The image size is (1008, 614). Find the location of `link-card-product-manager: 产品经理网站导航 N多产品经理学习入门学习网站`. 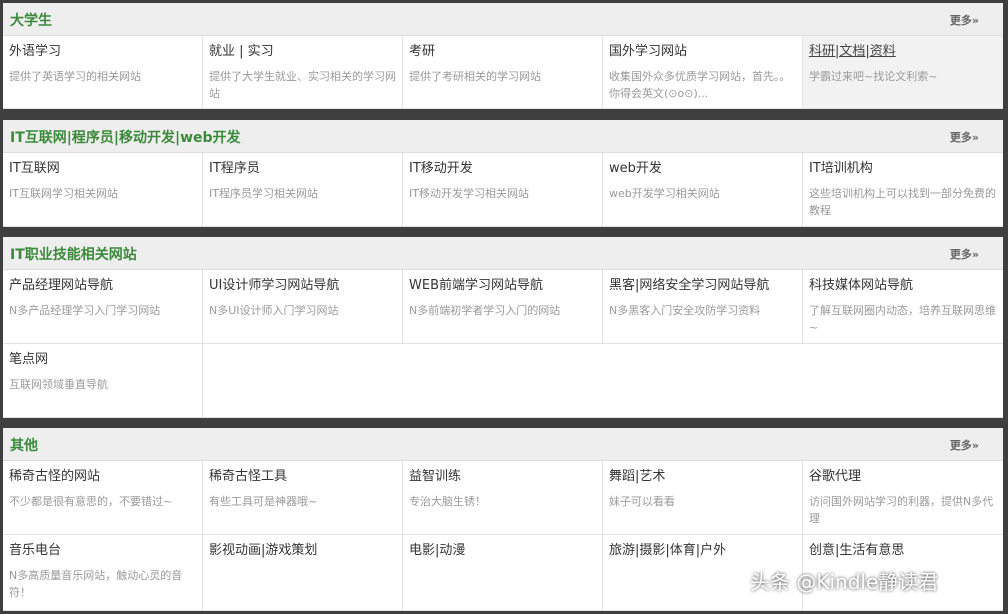

link-card-product-manager: 产品经理网站导航 N多产品经理学习入门学习网站 is located at coordinates (103, 307).